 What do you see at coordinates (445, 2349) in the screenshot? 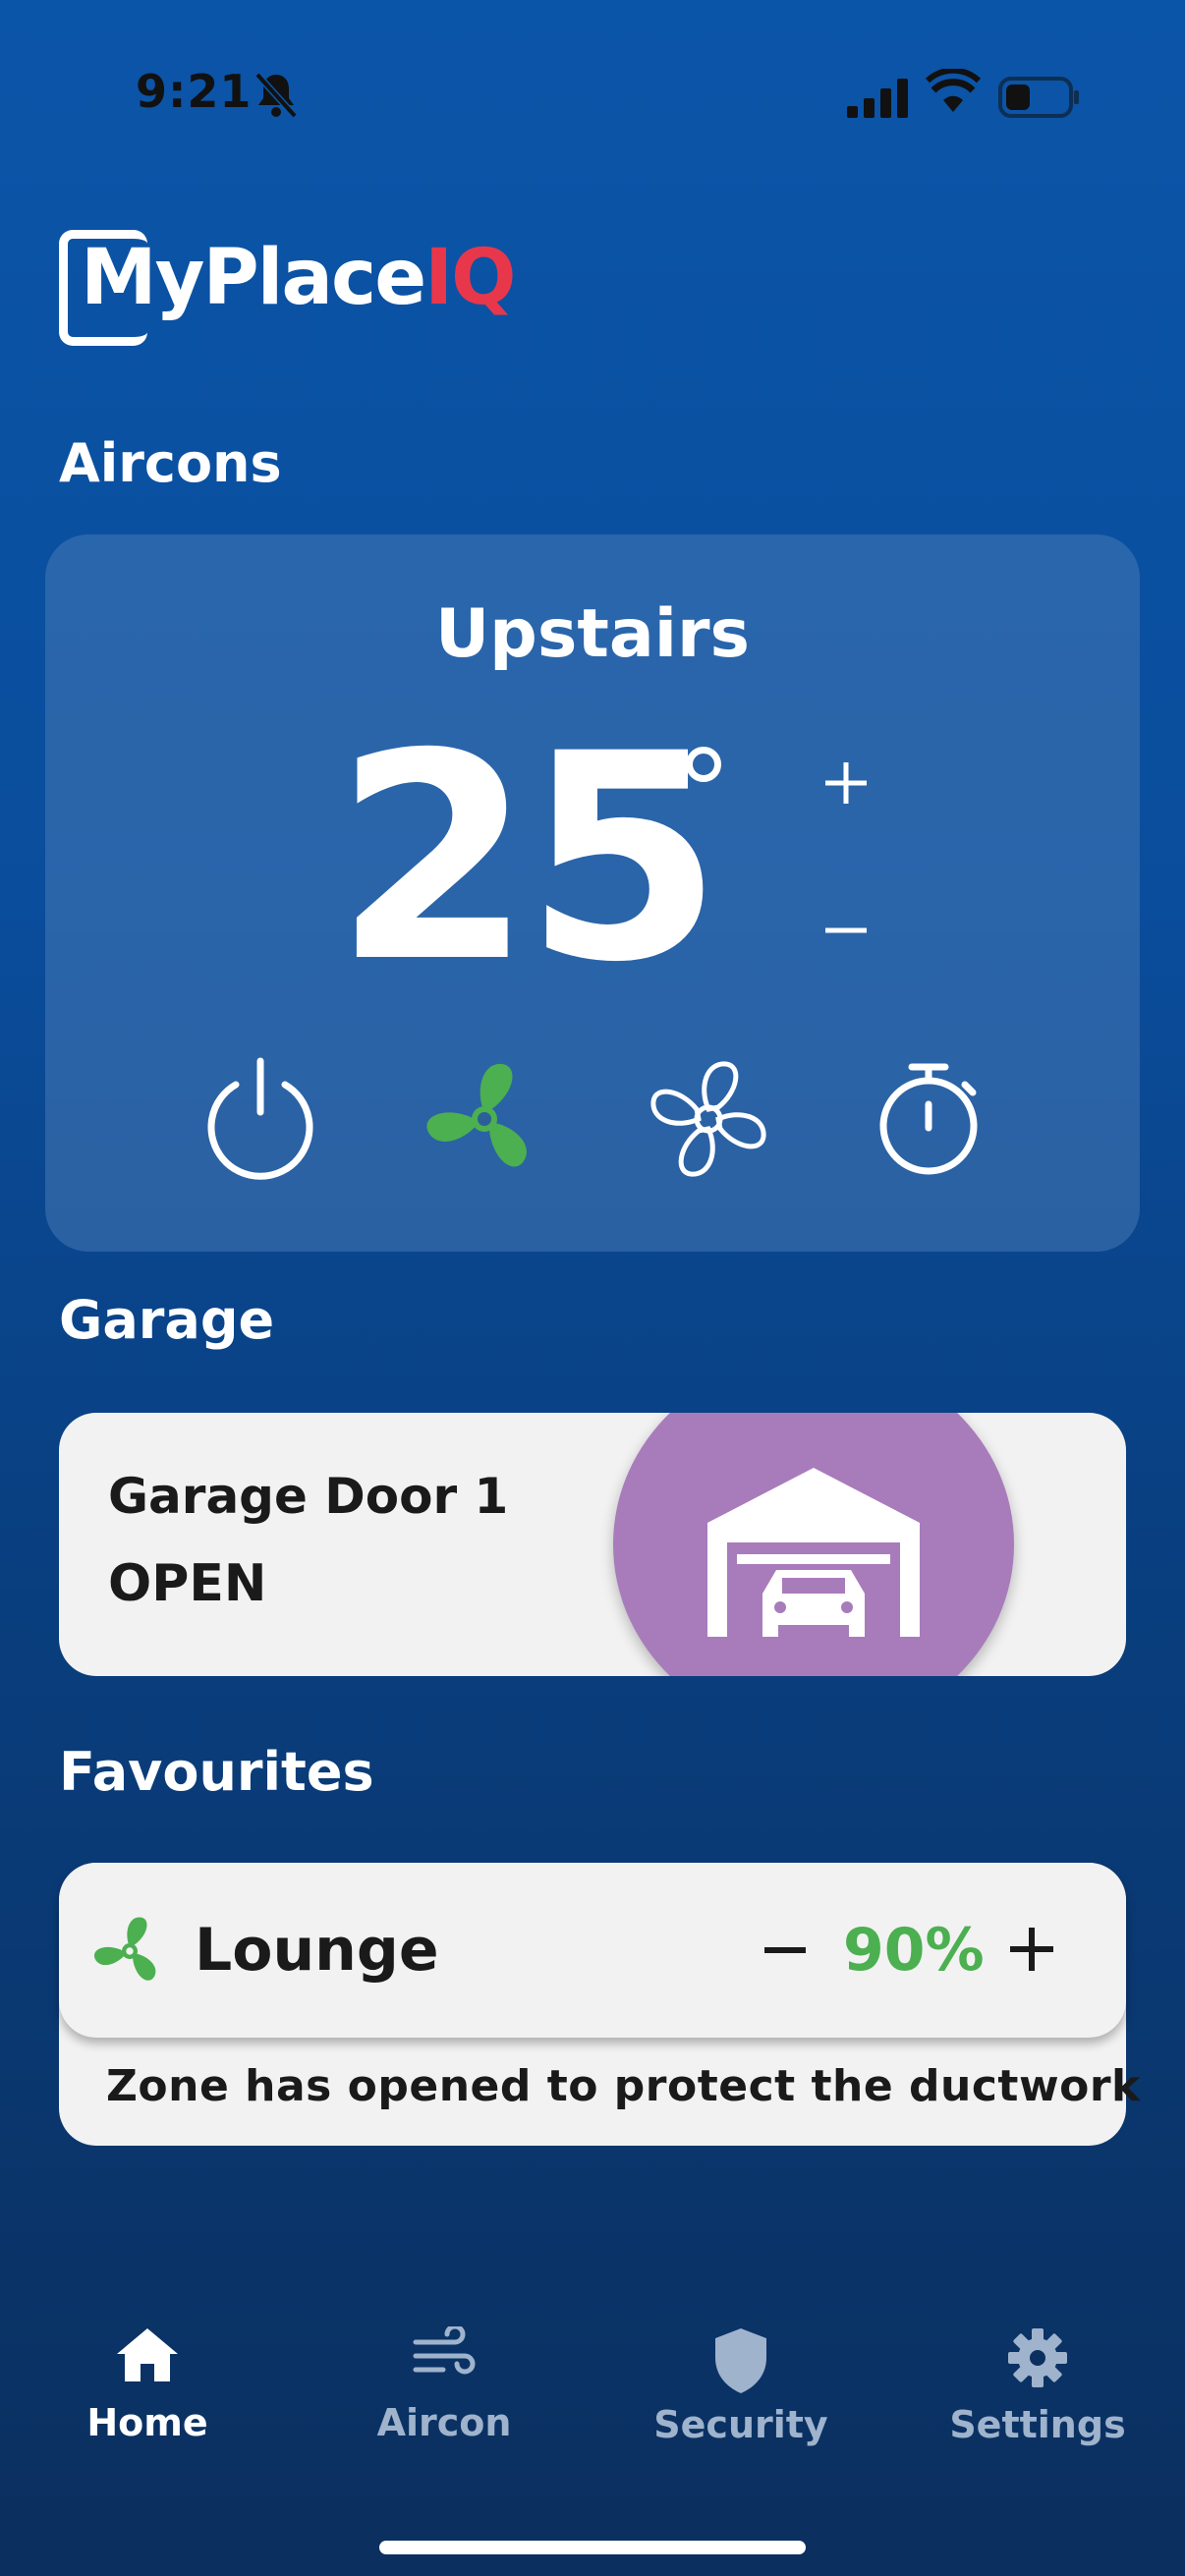
I see `wind-icon` at bounding box center [445, 2349].